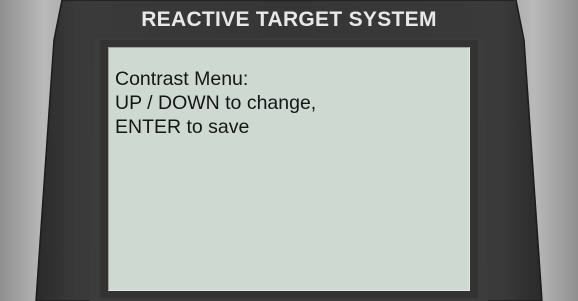  What do you see at coordinates (289, 19) in the screenshot?
I see `device-title: REACTIVE TARGET SYSTEM` at bounding box center [289, 19].